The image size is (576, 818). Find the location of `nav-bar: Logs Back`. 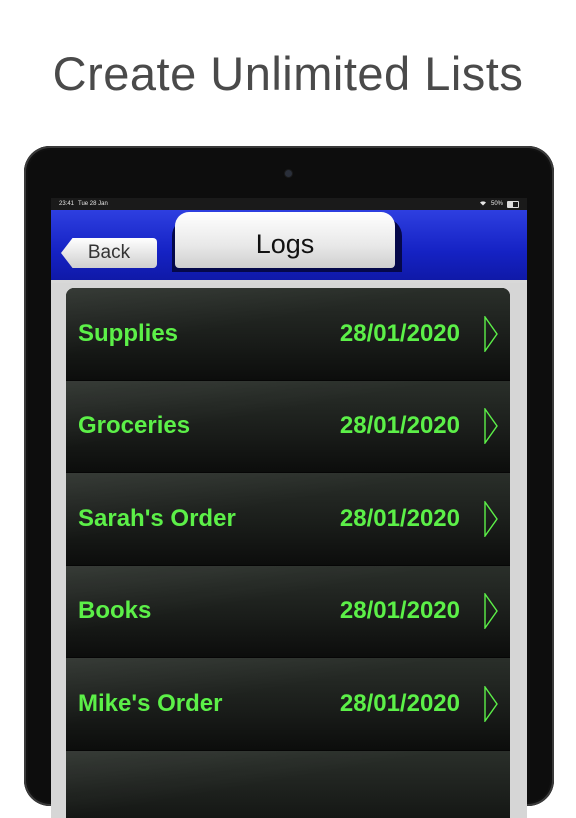

nav-bar: Logs Back is located at coordinates (289, 246).